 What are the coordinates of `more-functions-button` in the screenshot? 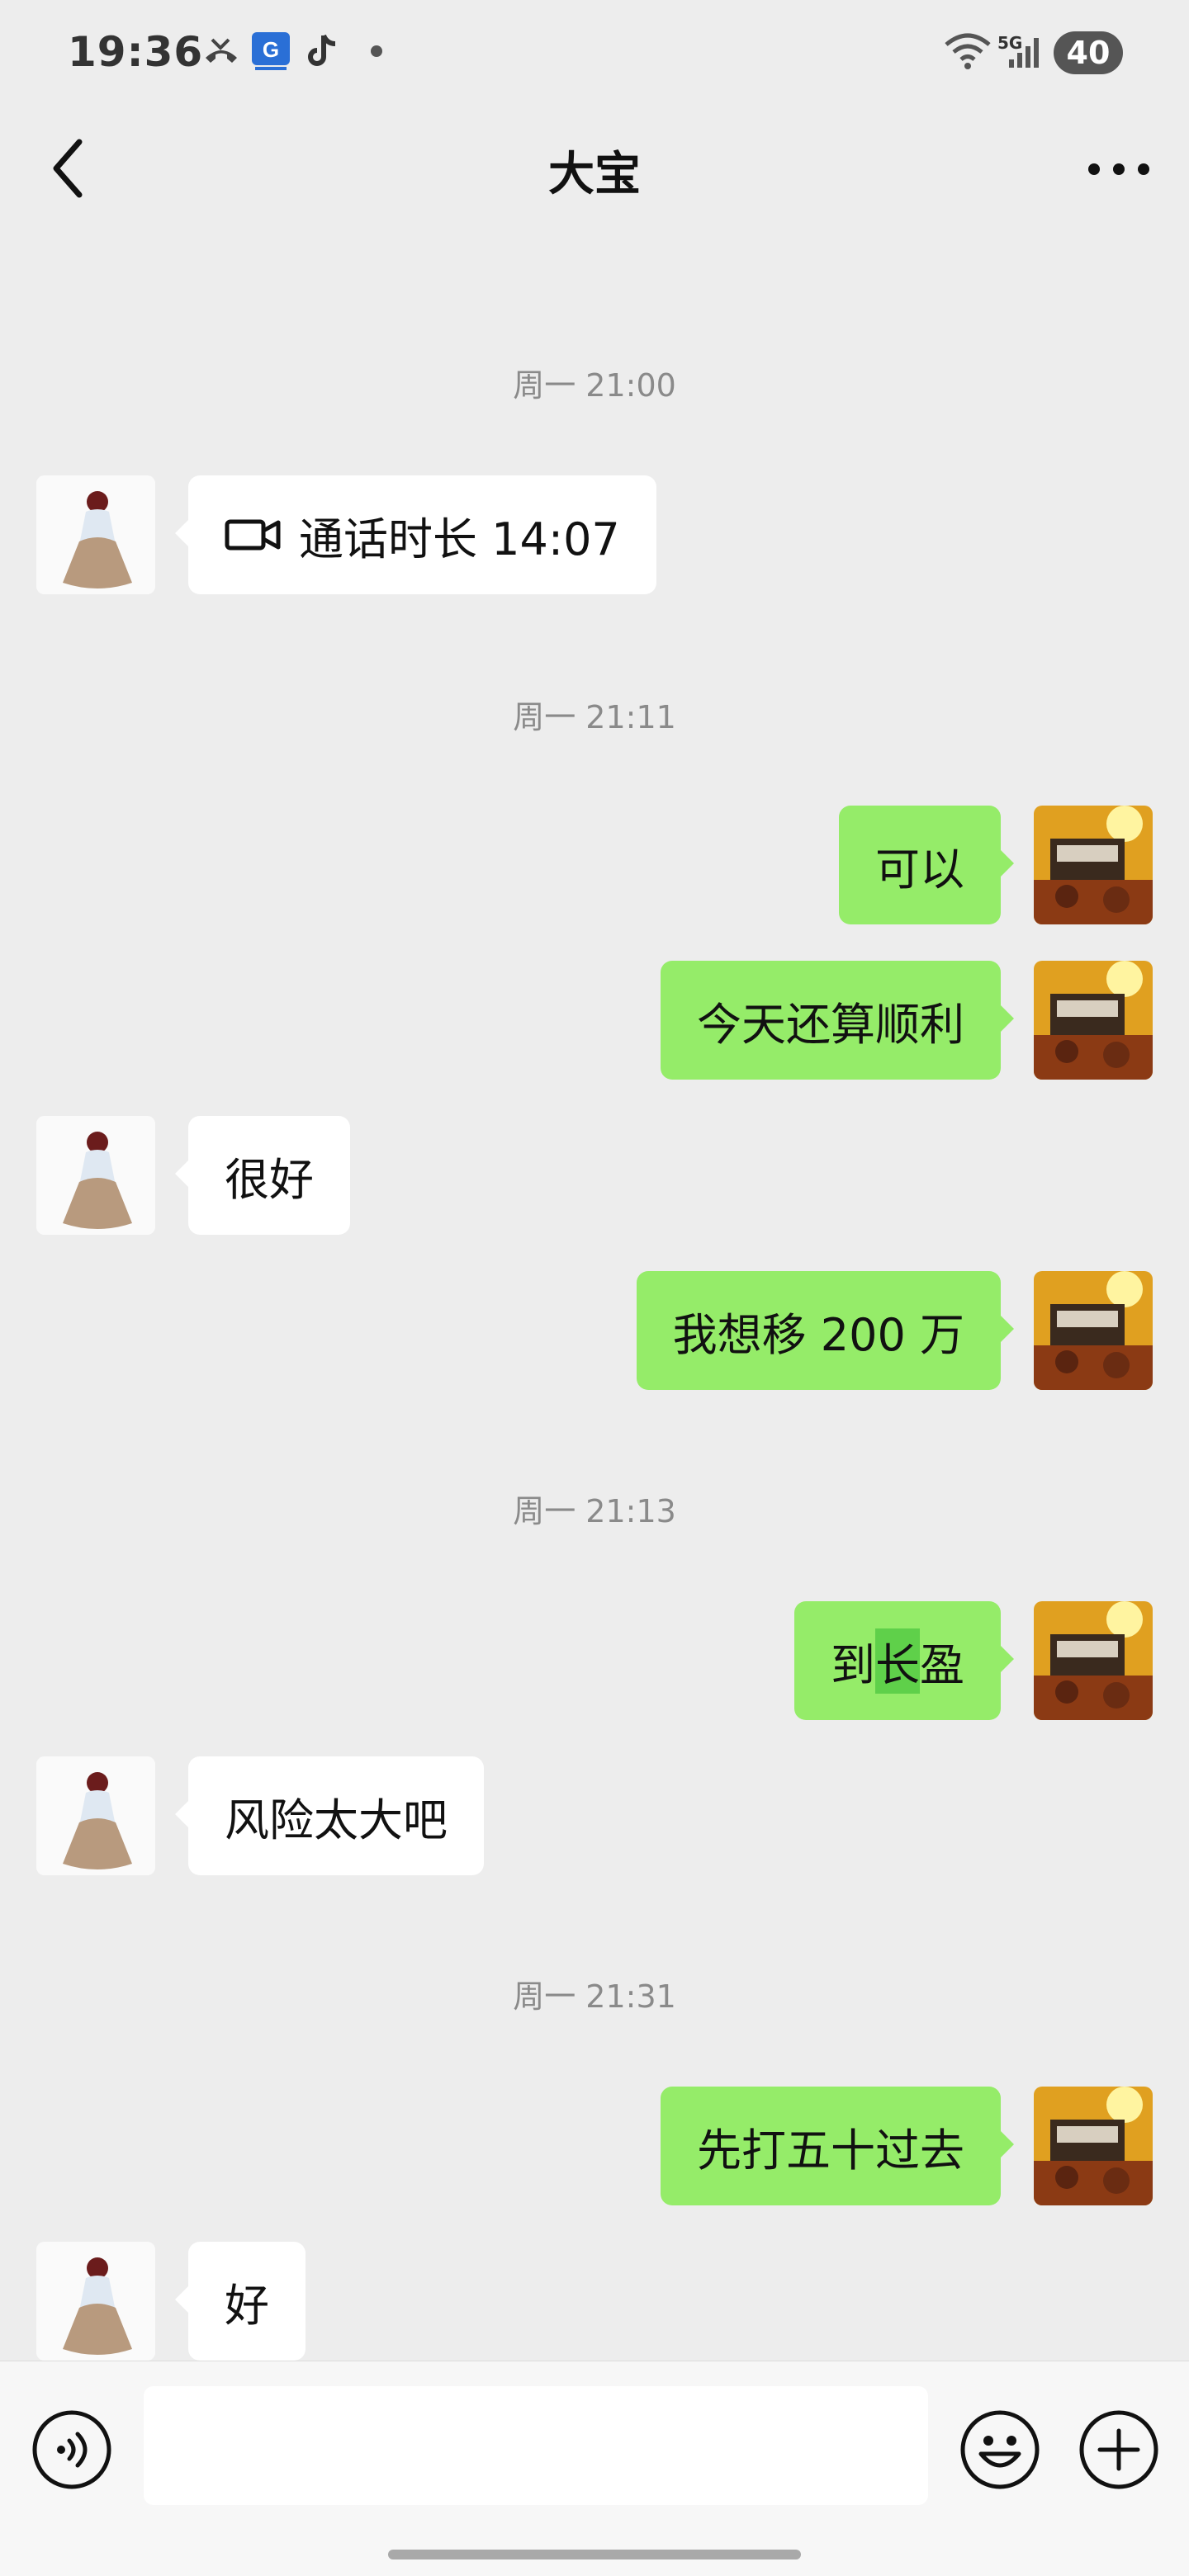 It's located at (1118, 2449).